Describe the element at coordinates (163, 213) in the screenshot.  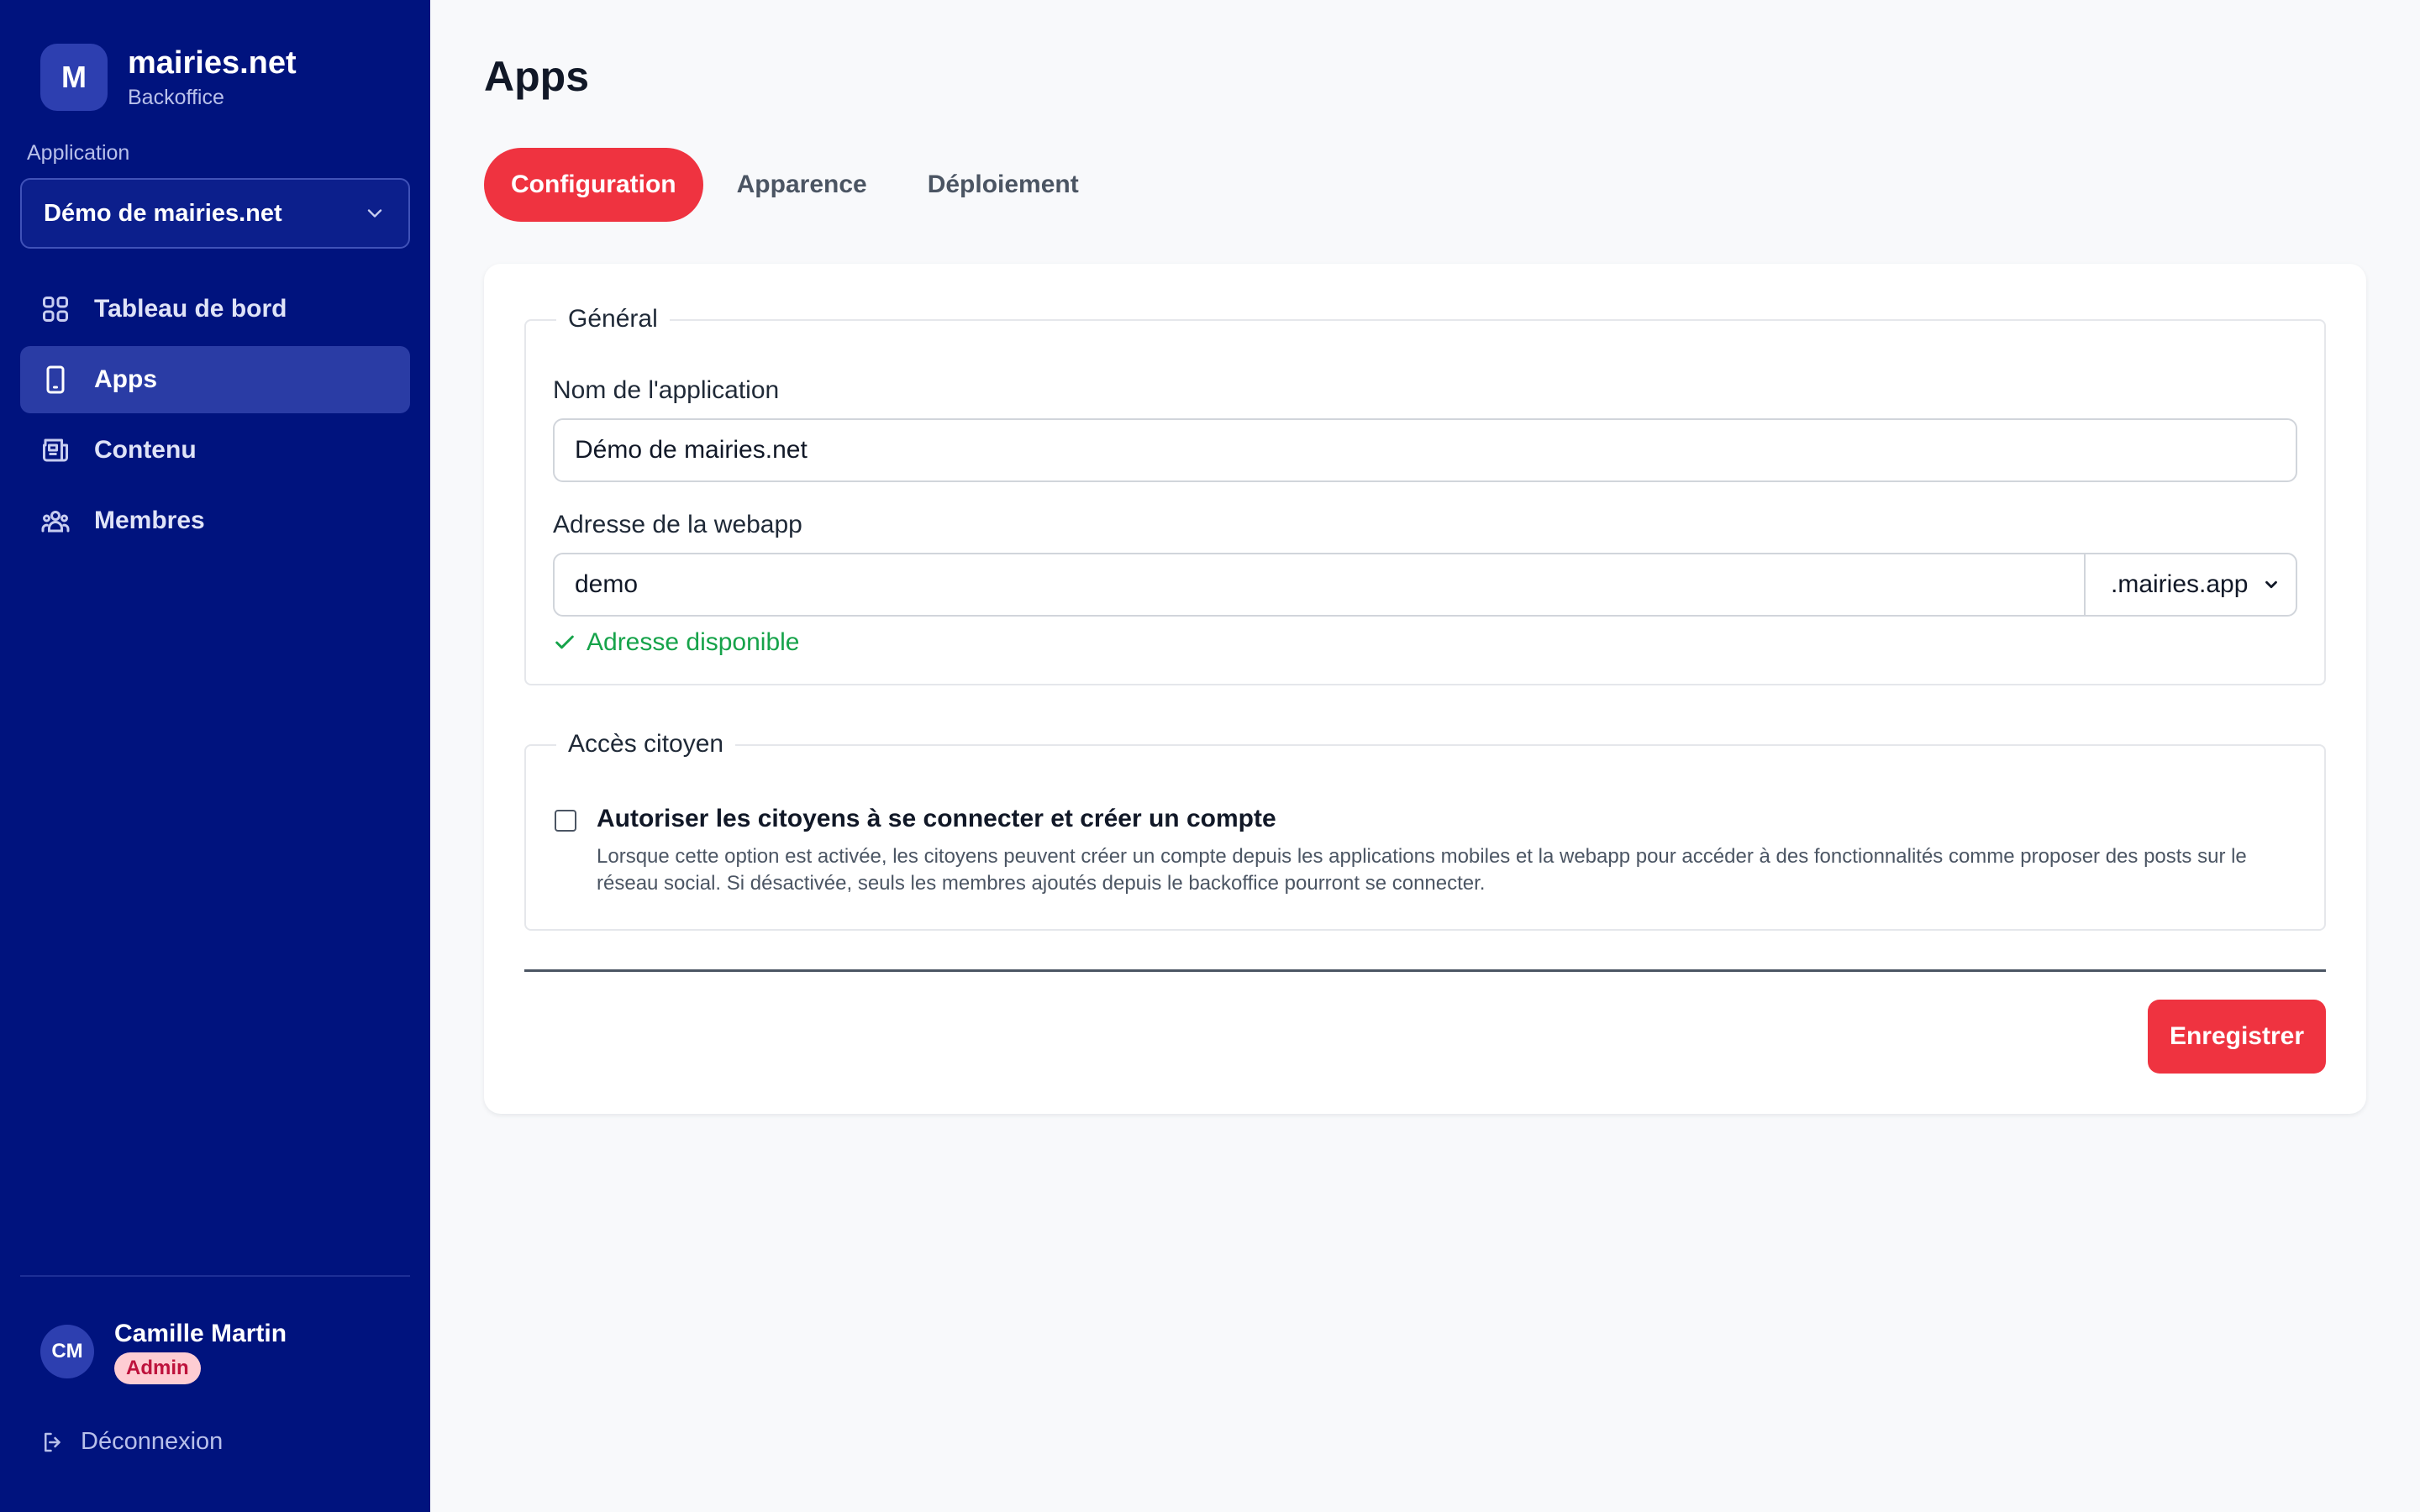
I see `application-select-value: Démo de mairies.net` at that location.